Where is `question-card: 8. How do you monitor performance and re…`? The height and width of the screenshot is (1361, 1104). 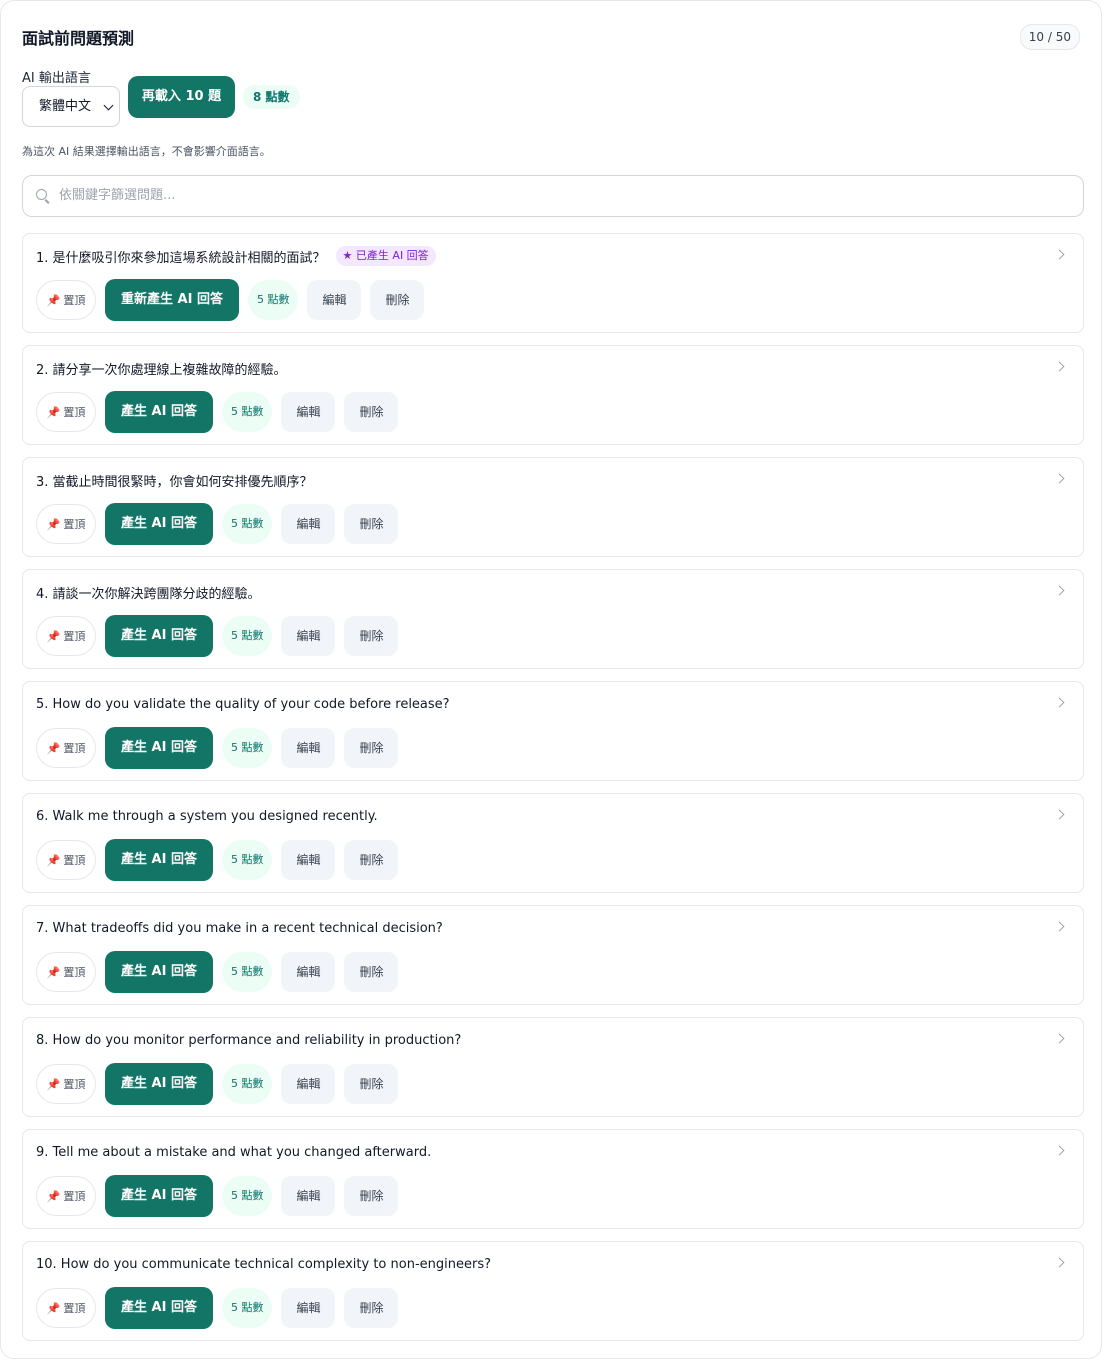 question-card: 8. How do you monitor performance and re… is located at coordinates (553, 1067).